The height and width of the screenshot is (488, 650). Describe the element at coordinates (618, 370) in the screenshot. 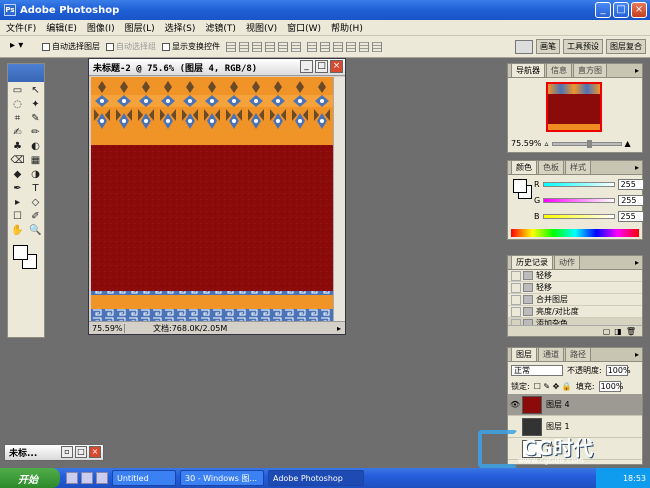

I see `opacity-input: 100%` at that location.